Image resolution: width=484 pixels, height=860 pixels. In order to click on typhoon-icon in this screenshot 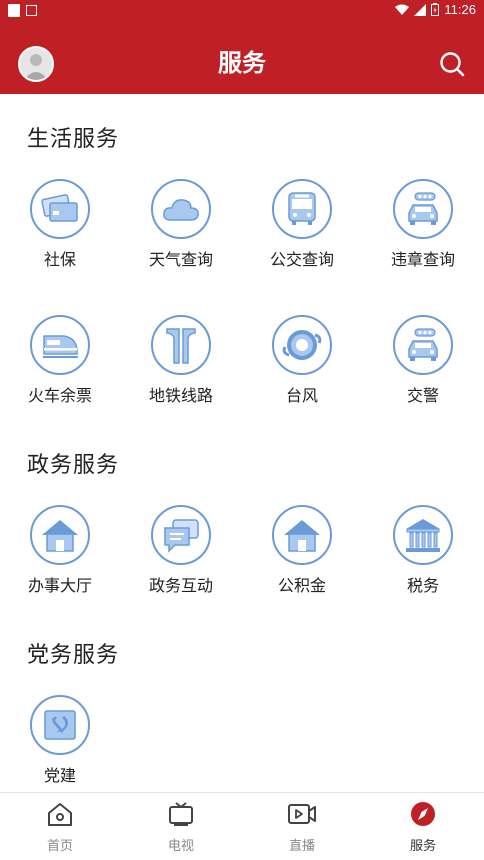, I will do `click(302, 345)`.